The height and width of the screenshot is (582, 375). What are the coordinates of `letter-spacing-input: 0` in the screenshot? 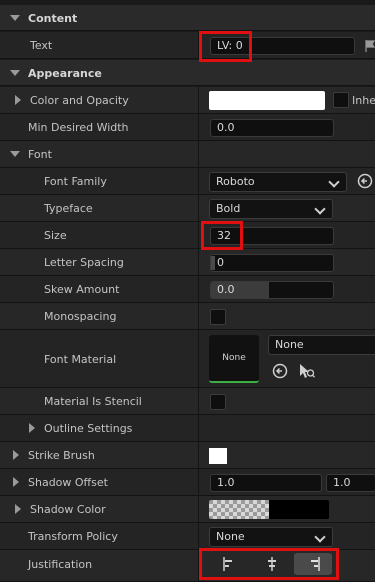 It's located at (272, 263).